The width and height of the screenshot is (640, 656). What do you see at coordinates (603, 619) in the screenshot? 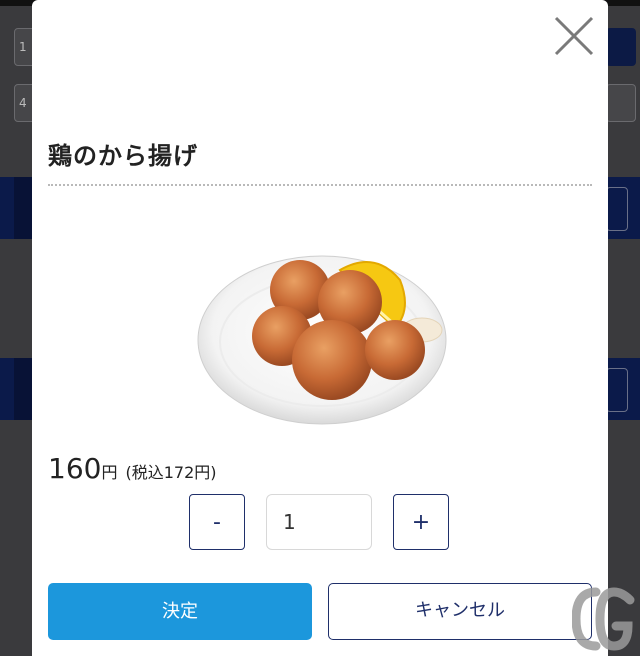
I see `watermark-logo` at bounding box center [603, 619].